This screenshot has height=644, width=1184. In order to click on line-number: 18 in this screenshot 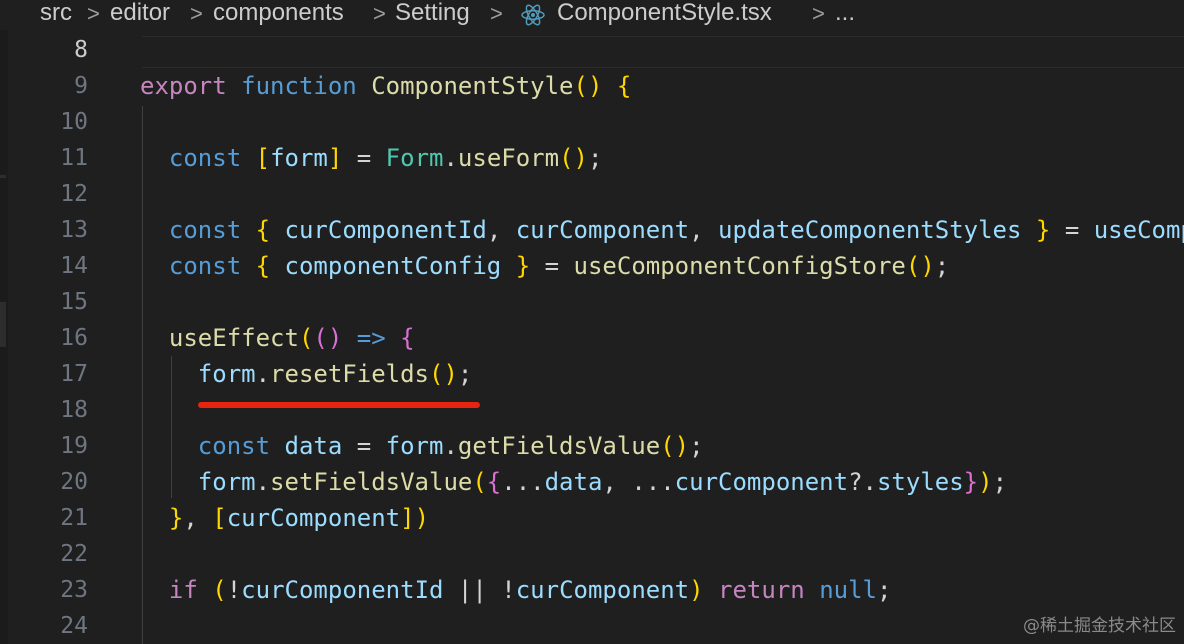, I will do `click(74, 410)`.